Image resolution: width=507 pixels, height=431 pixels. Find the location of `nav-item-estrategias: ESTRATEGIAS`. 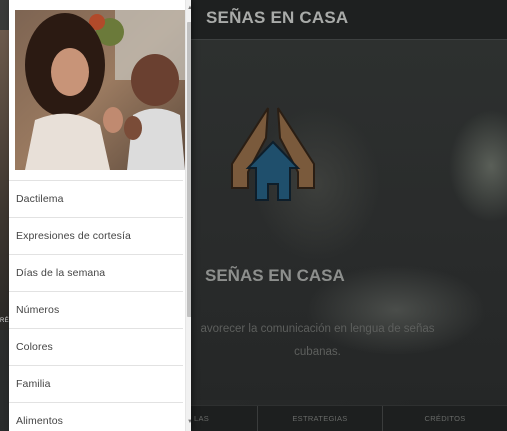

nav-item-estrategias: ESTRATEGIAS is located at coordinates (320, 418).